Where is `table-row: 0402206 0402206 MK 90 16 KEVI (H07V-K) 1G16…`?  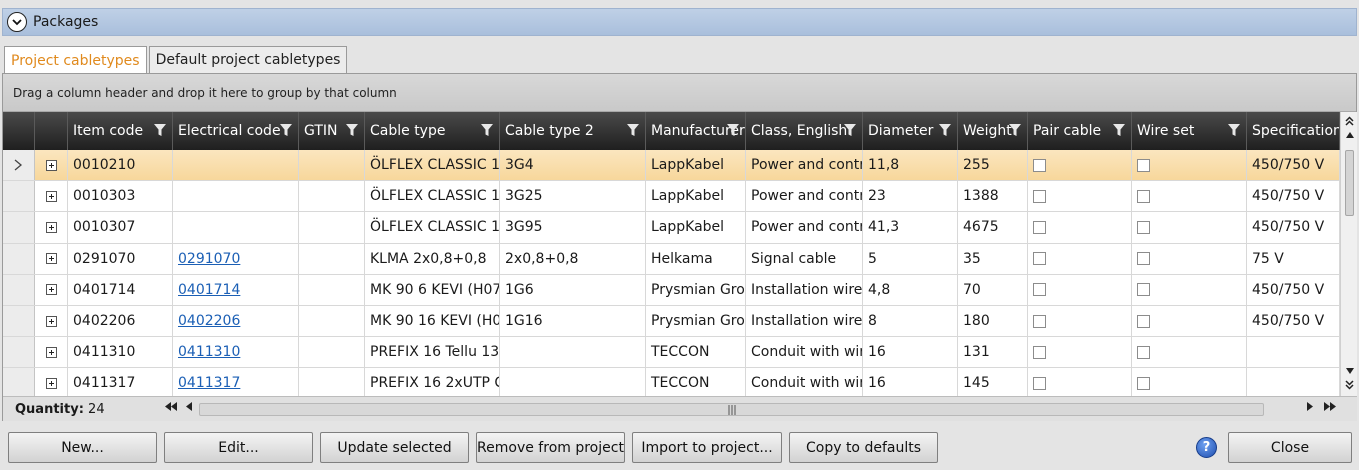 table-row: 0402206 0402206 MK 90 16 KEVI (H07V-K) 1G16… is located at coordinates (671, 321).